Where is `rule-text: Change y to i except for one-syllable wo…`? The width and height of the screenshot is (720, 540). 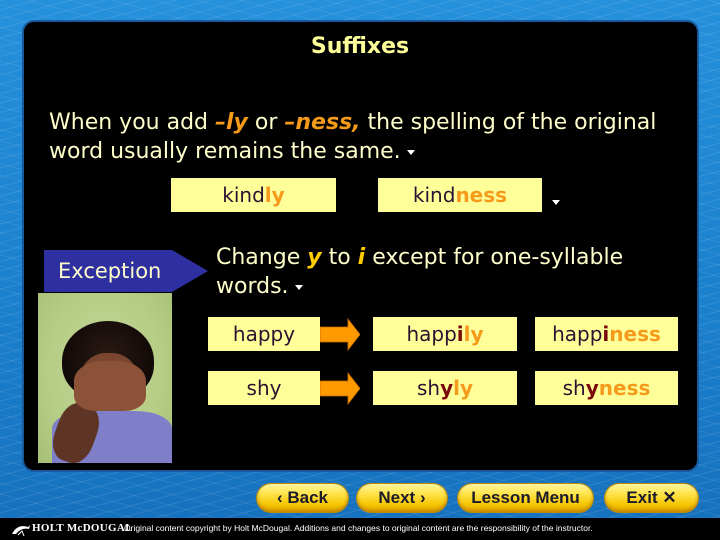
rule-text: Change y to i except for one-syllable wo… is located at coordinates (451, 272).